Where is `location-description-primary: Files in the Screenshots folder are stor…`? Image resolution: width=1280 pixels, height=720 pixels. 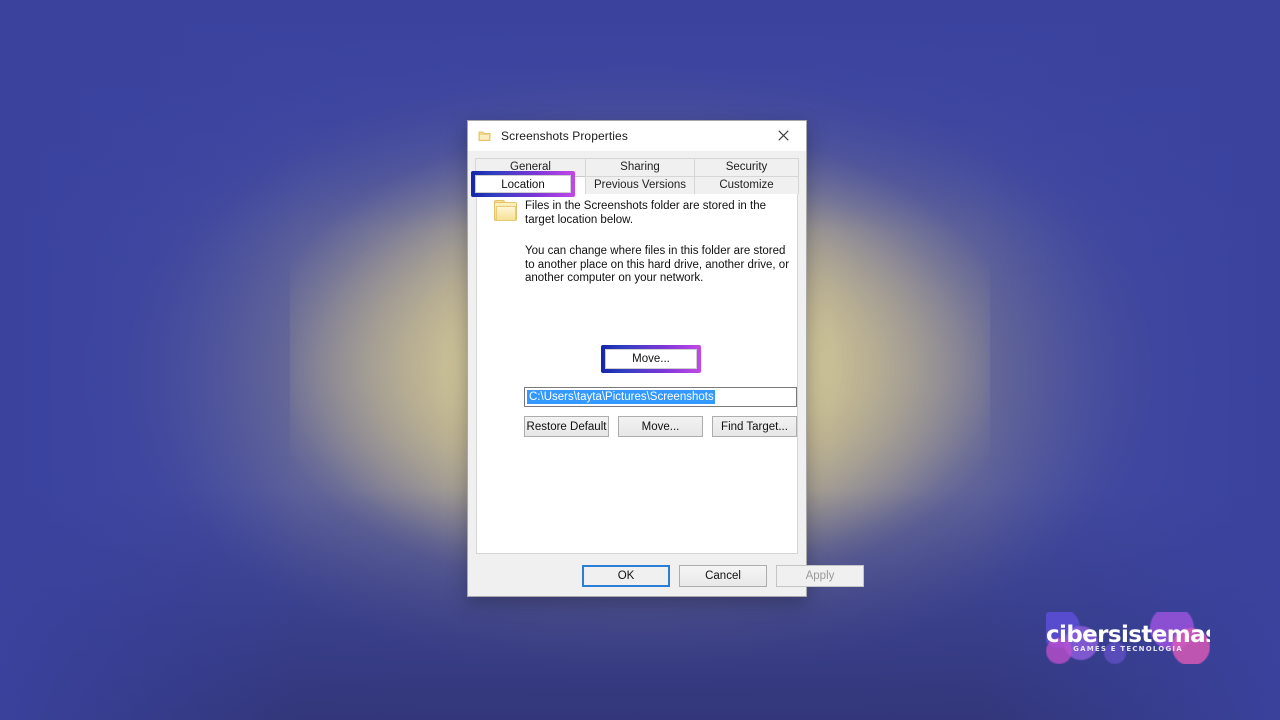 location-description-primary: Files in the Screenshots folder are stor… is located at coordinates (645, 213).